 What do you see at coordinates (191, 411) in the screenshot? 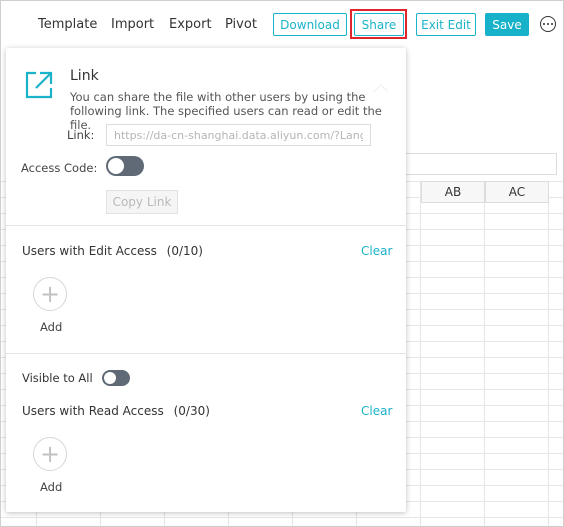
I see `read-access-count: (0/30)` at bounding box center [191, 411].